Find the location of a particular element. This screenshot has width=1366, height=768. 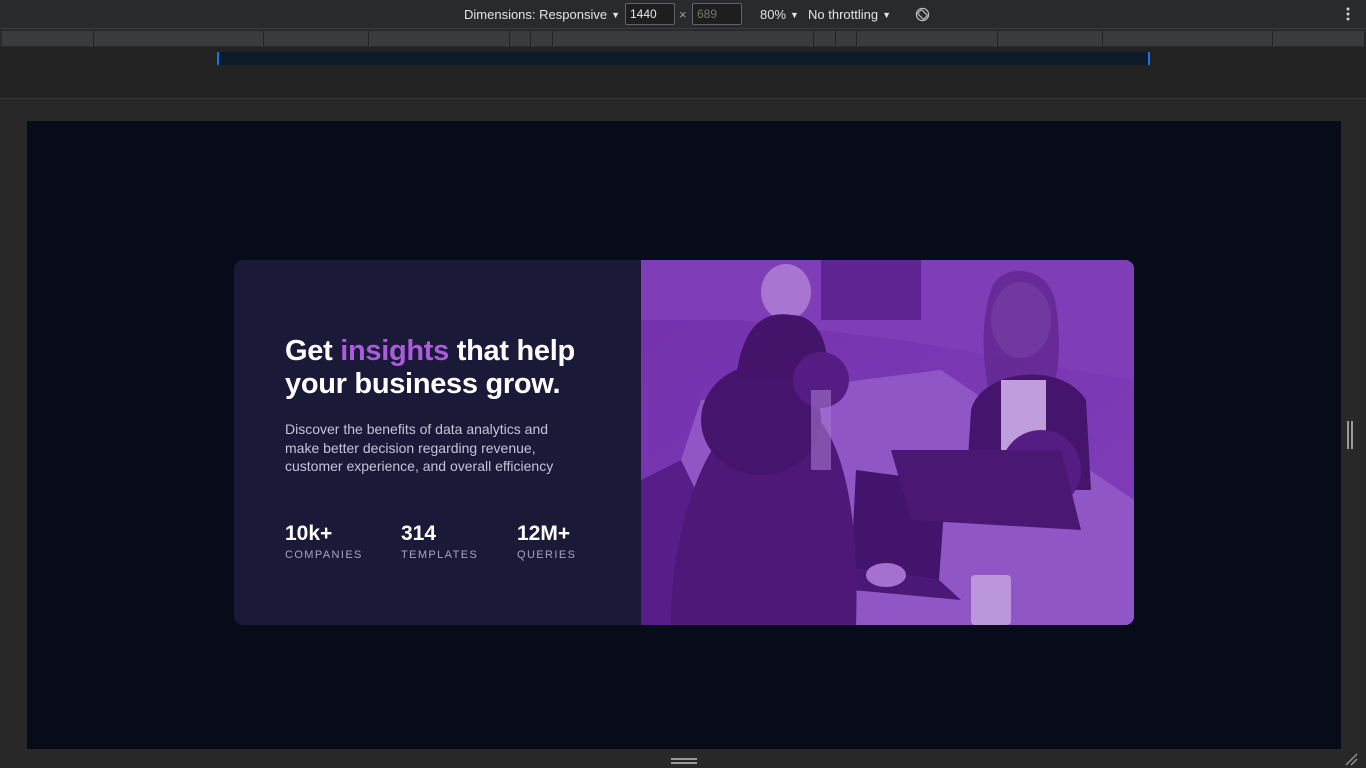

throttling-label: No throttling is located at coordinates (843, 14).